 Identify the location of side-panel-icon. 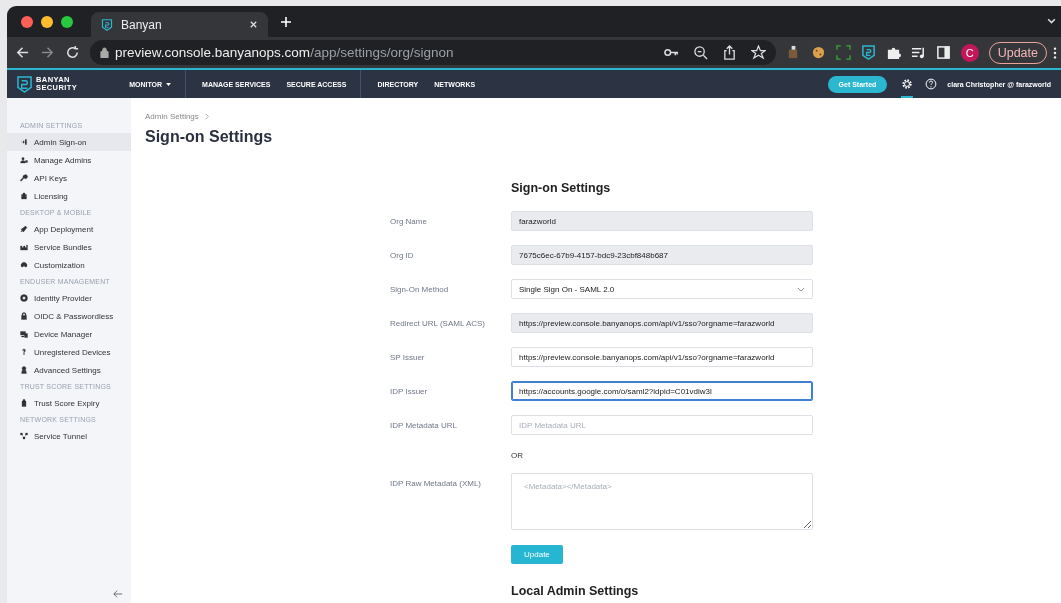
(943, 52).